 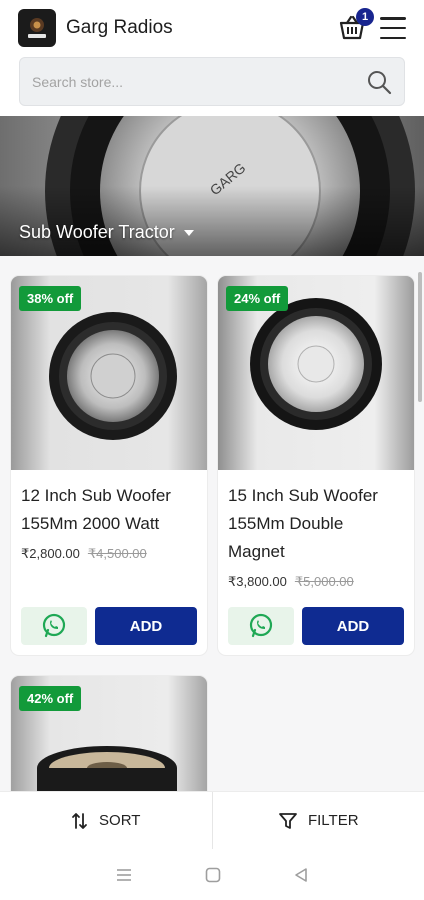 What do you see at coordinates (324, 581) in the screenshot?
I see `product-mrp: ₹5,000.00` at bounding box center [324, 581].